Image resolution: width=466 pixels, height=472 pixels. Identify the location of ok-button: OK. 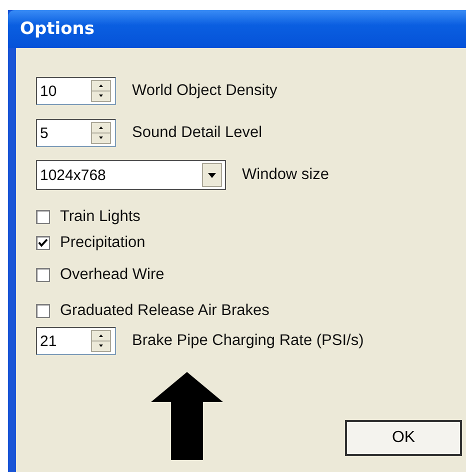
(403, 438).